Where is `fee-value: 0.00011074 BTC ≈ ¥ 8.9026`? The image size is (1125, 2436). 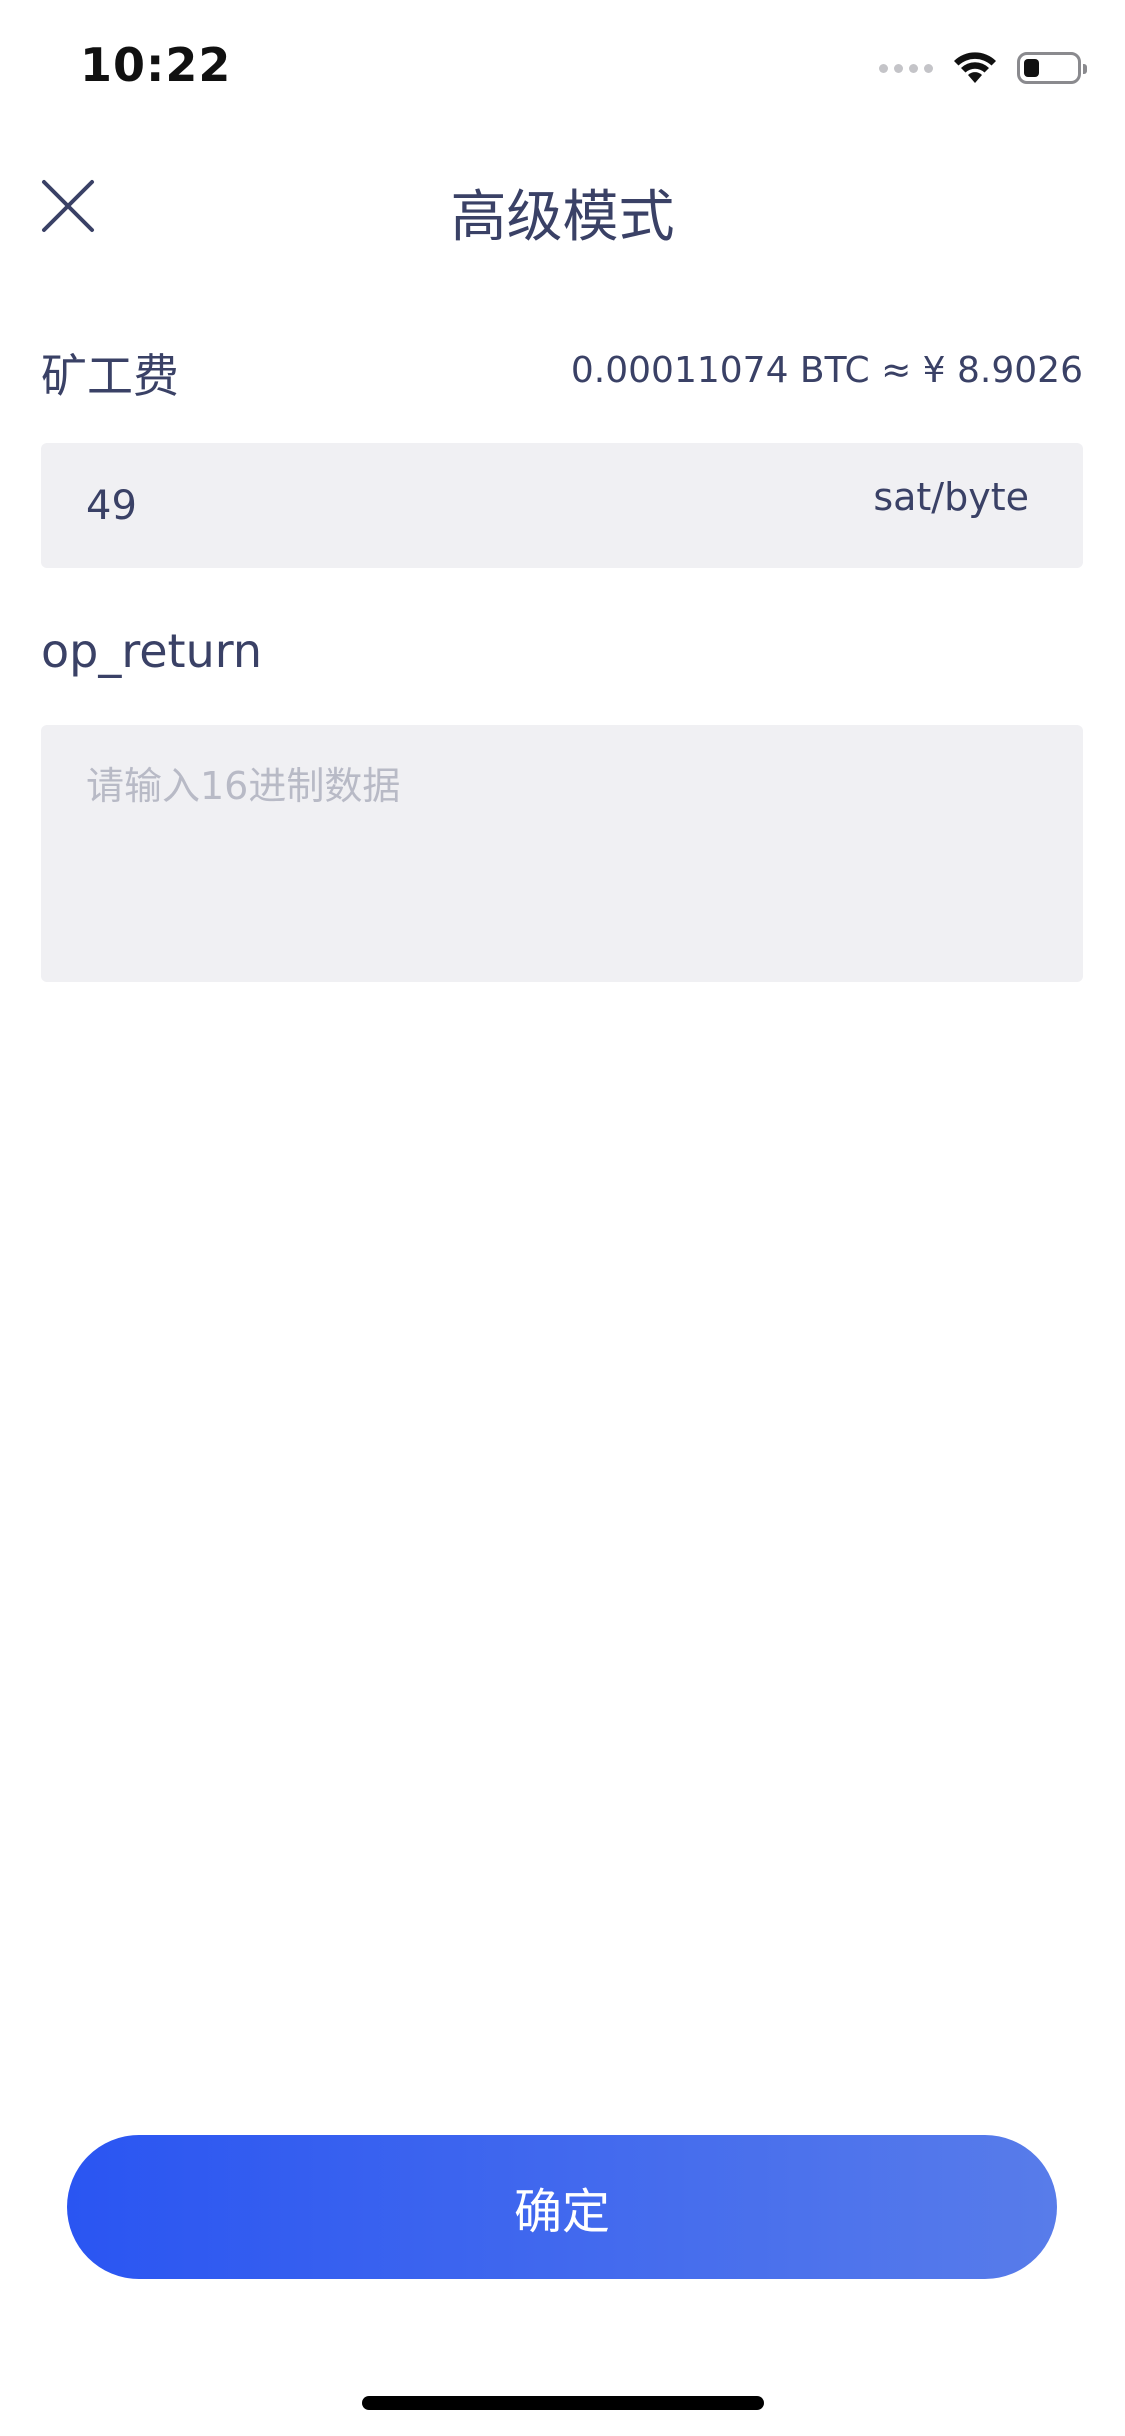
fee-value: 0.00011074 BTC ≈ ¥ 8.9026 is located at coordinates (826, 370).